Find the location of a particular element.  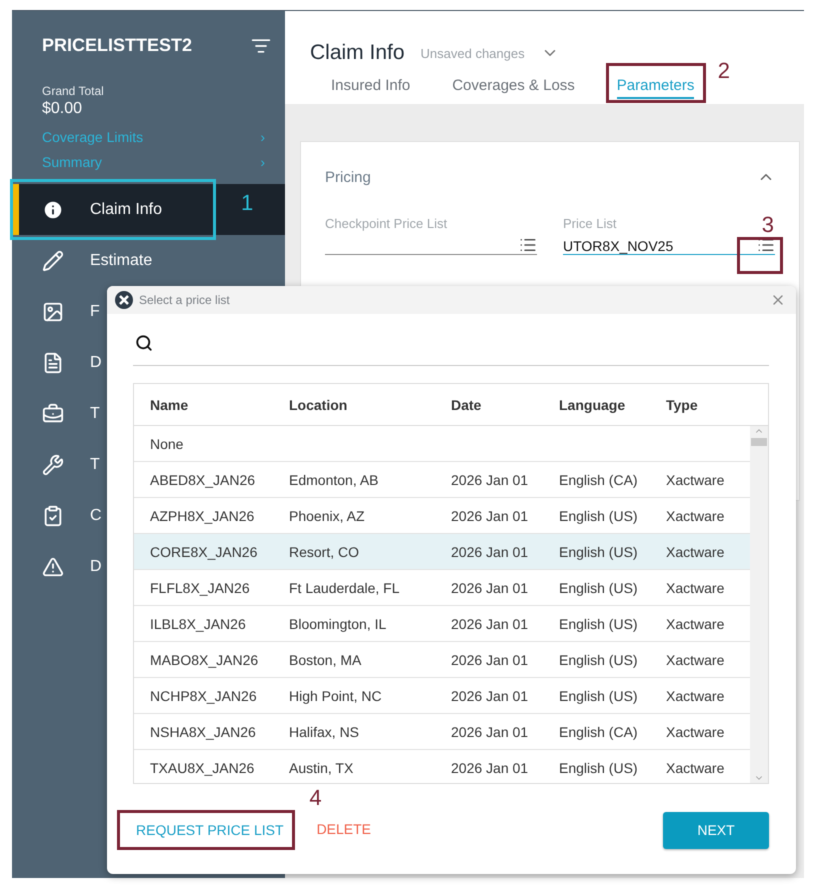

table-cell-text: TXAU8X_JAN26 is located at coordinates (203, 768).